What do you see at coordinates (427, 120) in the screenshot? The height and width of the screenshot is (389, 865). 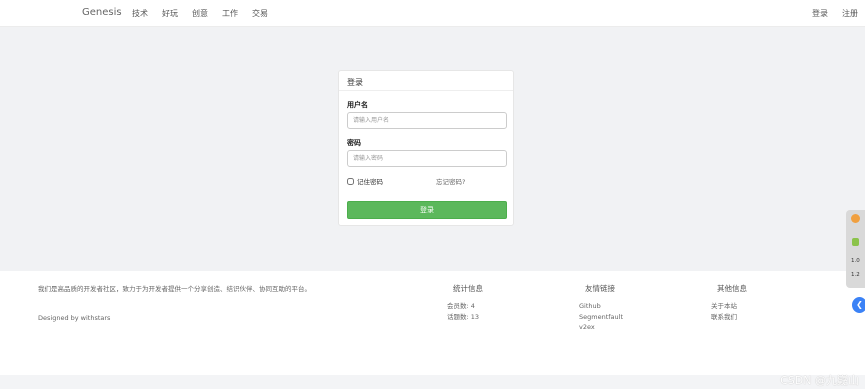 I see `username-input` at bounding box center [427, 120].